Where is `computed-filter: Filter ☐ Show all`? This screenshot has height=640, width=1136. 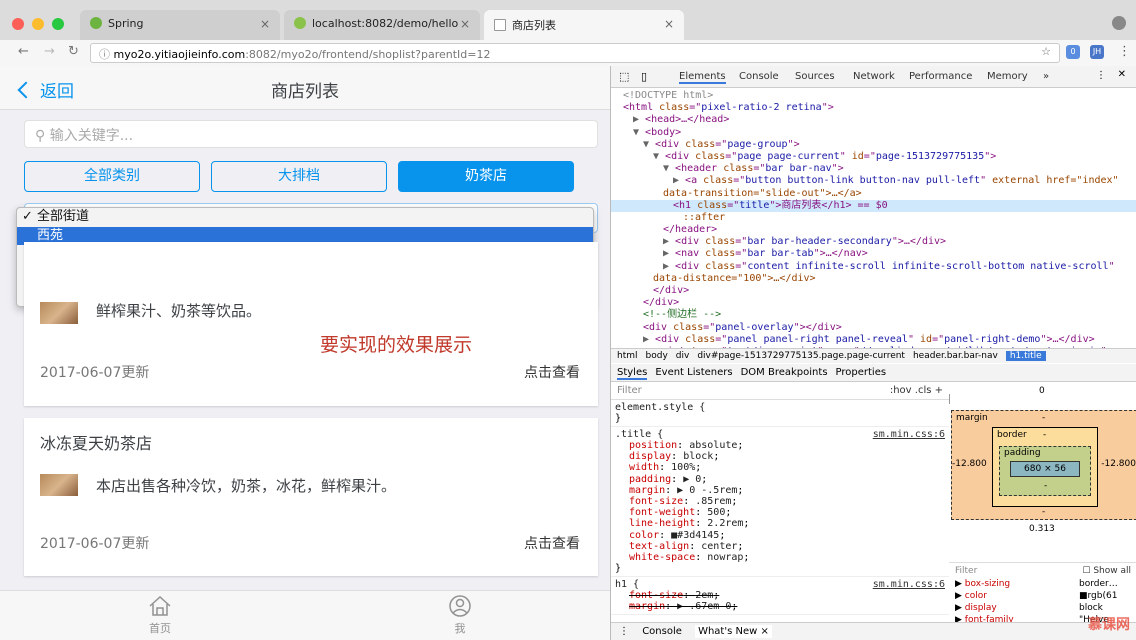 computed-filter: Filter ☐ Show all is located at coordinates (1042, 571).